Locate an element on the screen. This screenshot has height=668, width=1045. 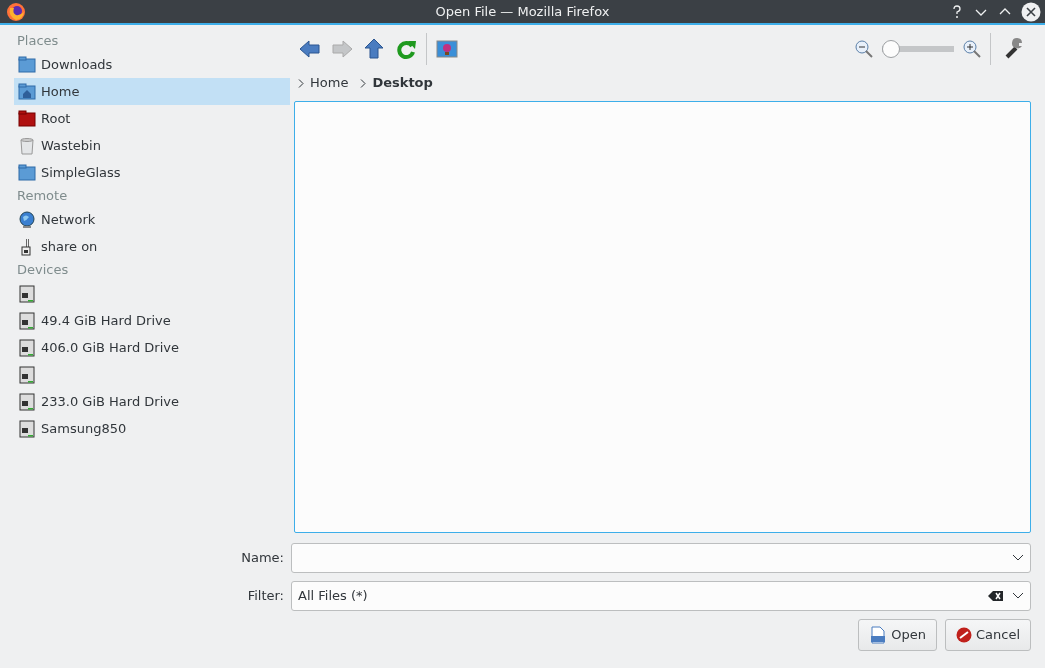
sidebar-item: SimpleGlass is located at coordinates (152, 172).